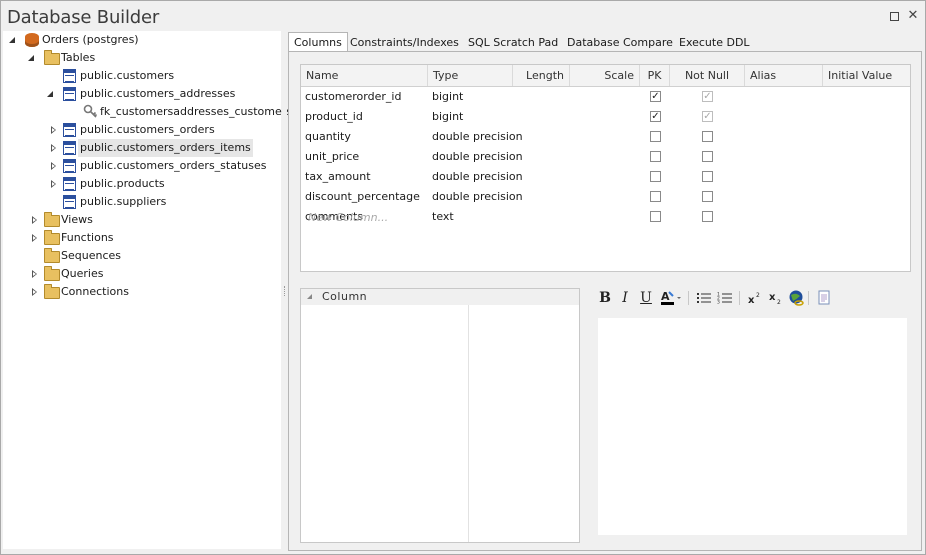  Describe the element at coordinates (441, 217) in the screenshot. I see `column-type-cell: text` at that location.